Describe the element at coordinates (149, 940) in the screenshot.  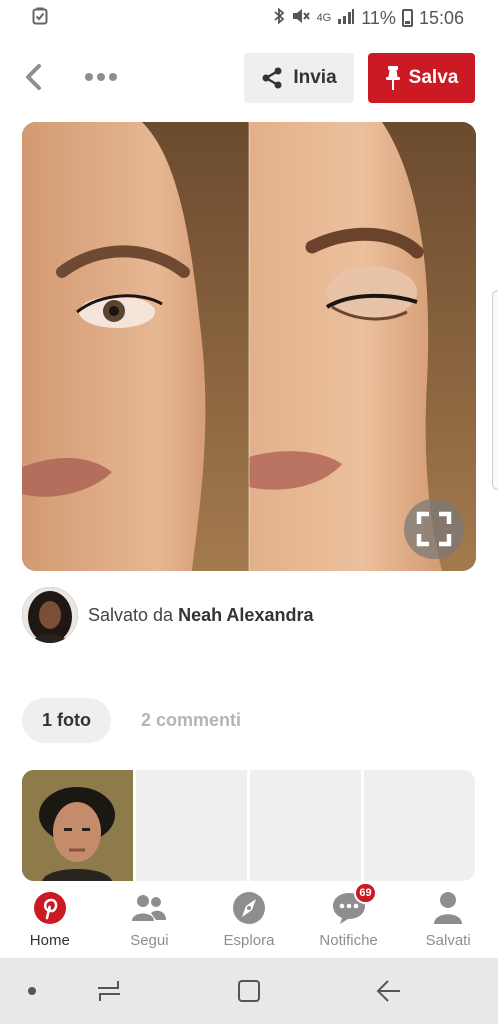
I see `nav-following-label: Segui` at that location.